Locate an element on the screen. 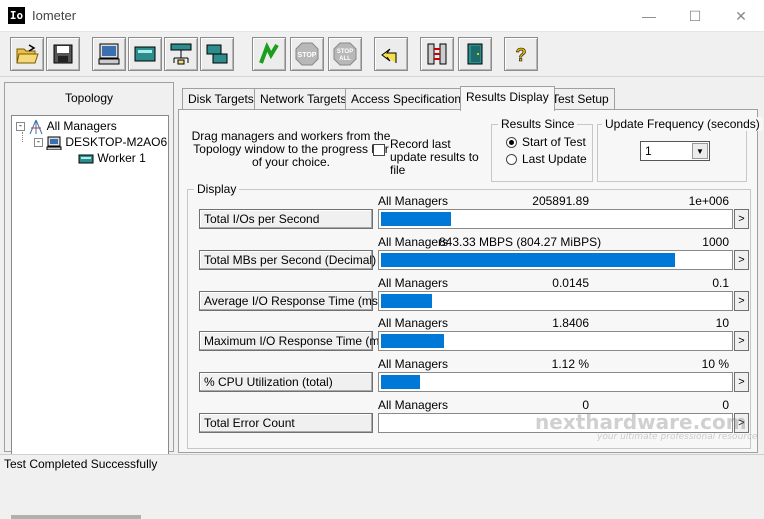  stop-button: STOP is located at coordinates (307, 54).